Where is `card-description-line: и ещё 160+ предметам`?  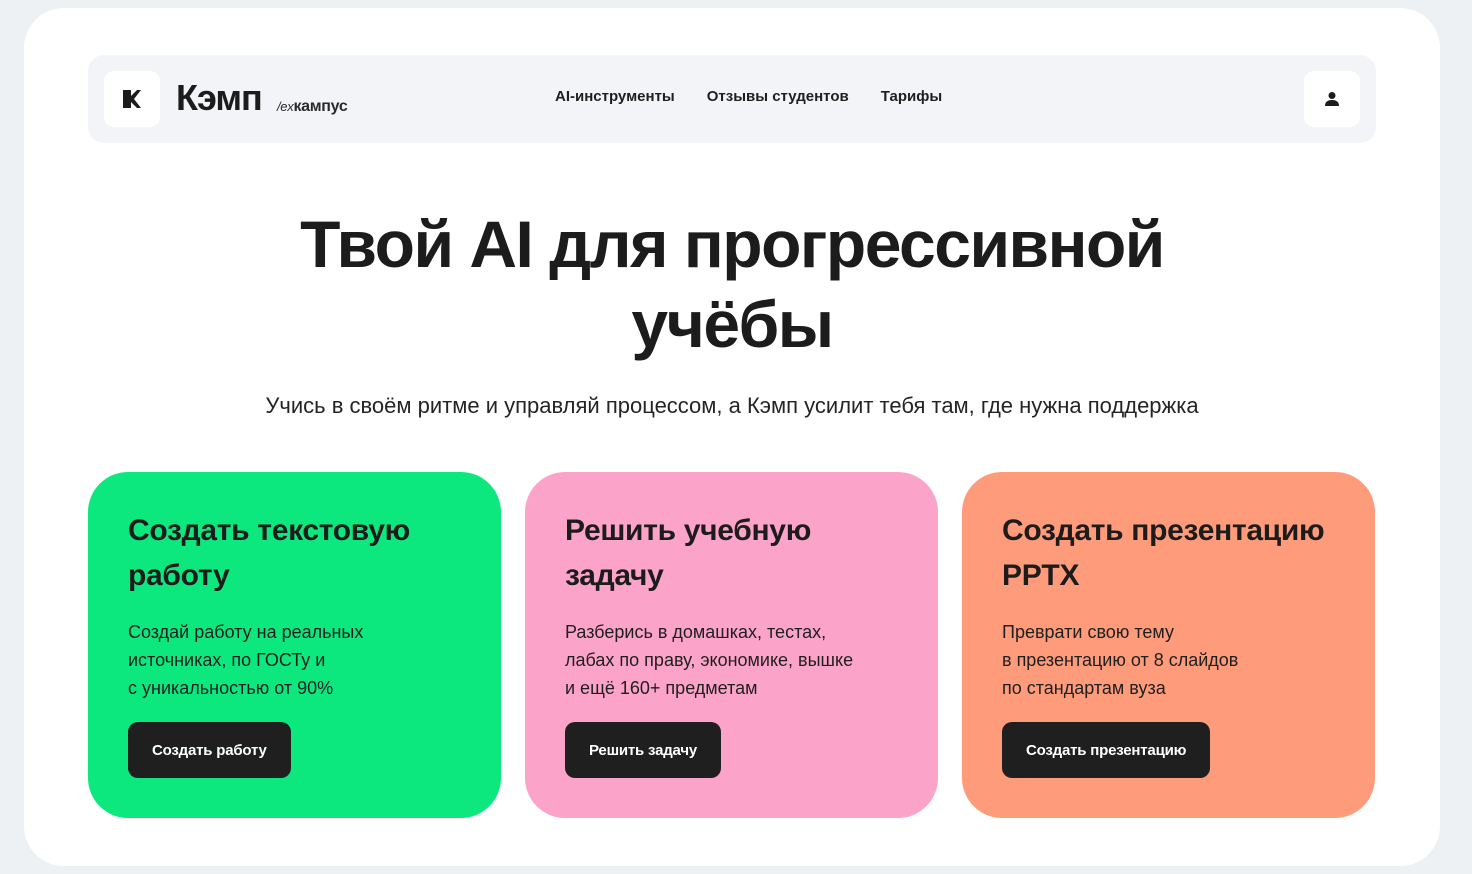
card-description-line: и ещё 160+ предметам is located at coordinates (661, 688).